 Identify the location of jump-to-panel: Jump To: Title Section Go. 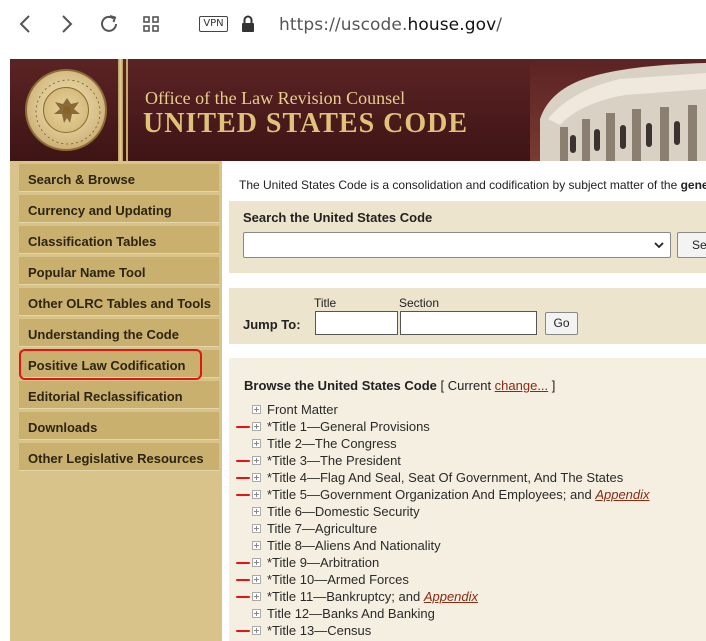
(467, 316).